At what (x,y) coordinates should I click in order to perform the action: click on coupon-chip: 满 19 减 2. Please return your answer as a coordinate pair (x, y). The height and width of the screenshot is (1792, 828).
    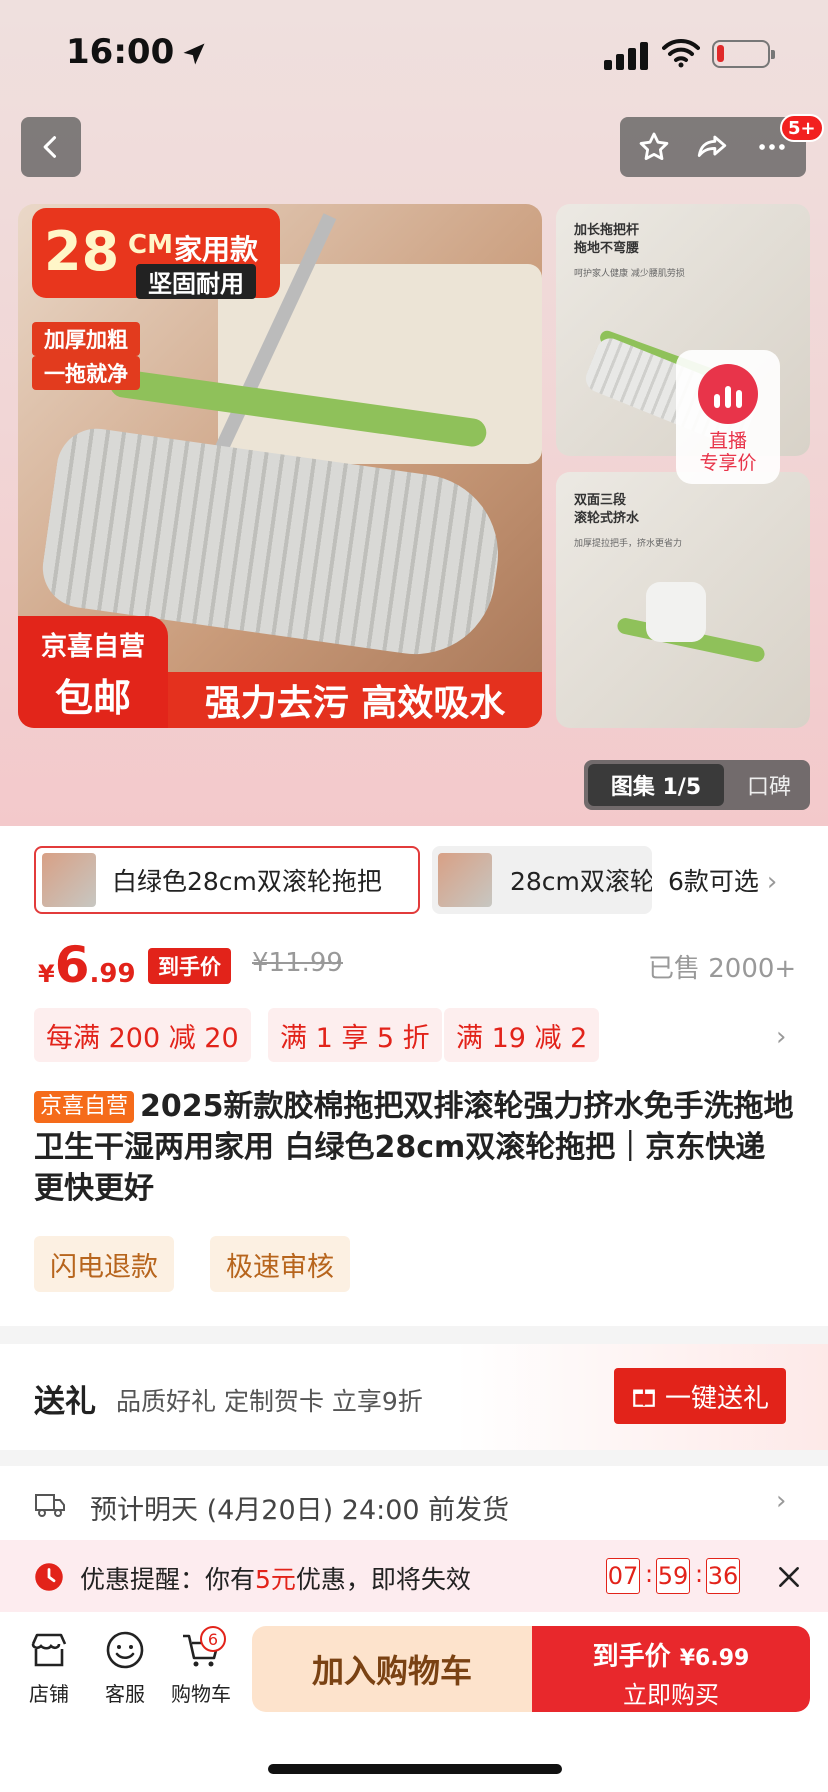
    Looking at the image, I should click on (522, 1035).